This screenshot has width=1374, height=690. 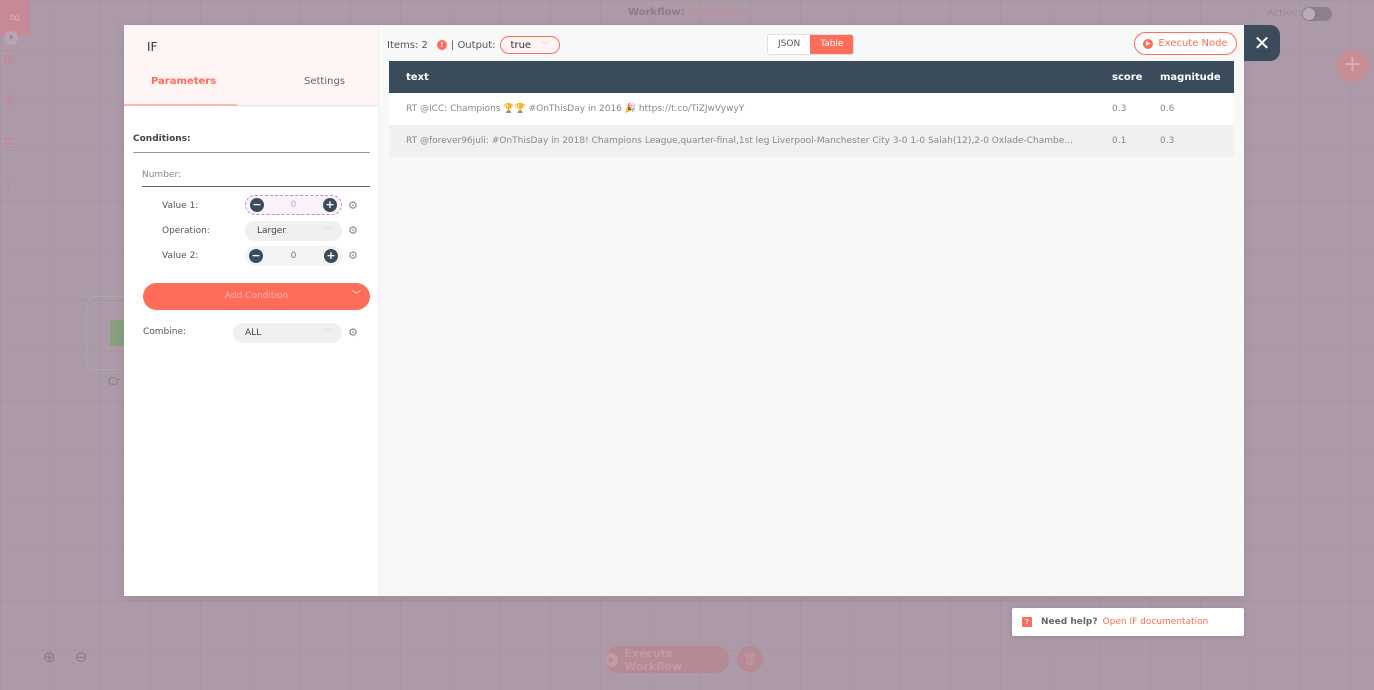 I want to click on value1-label: Value 1:, so click(x=180, y=206).